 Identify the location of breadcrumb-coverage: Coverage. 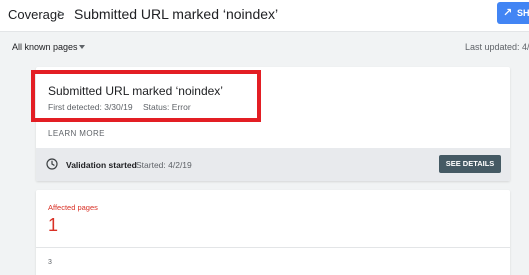
(36, 14).